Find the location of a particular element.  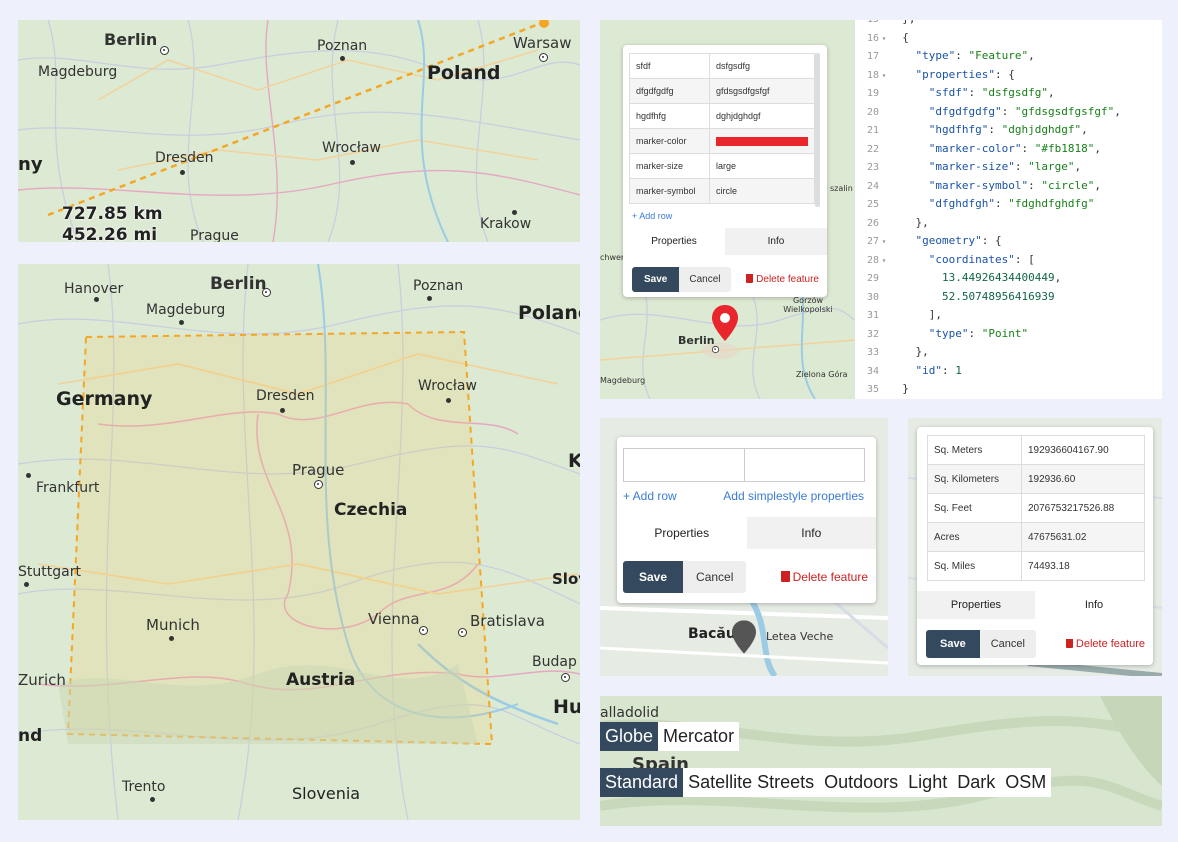

code-line: 29 13.44926434400449, is located at coordinates (1008, 278).